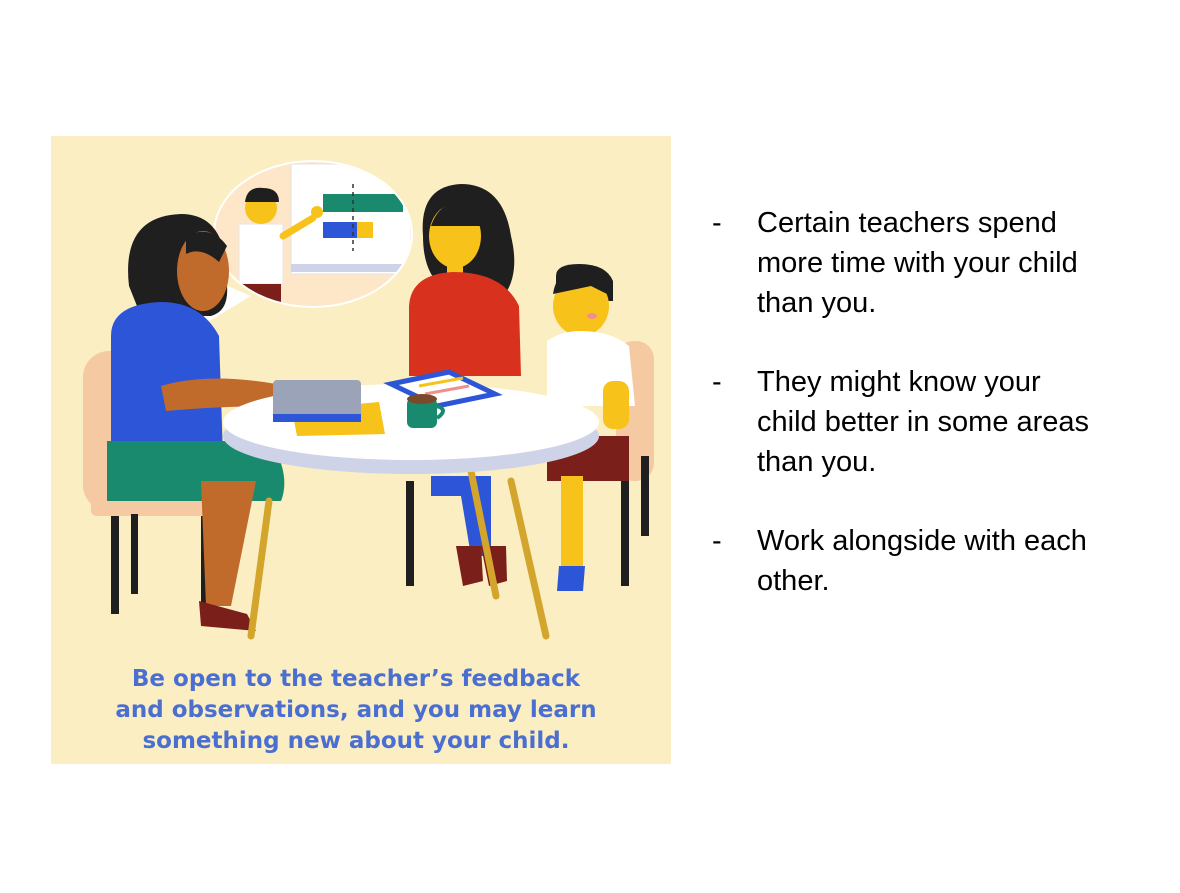 The image size is (1180, 893). Describe the element at coordinates (340, 230) in the screenshot. I see `chart-bar-blue` at that location.